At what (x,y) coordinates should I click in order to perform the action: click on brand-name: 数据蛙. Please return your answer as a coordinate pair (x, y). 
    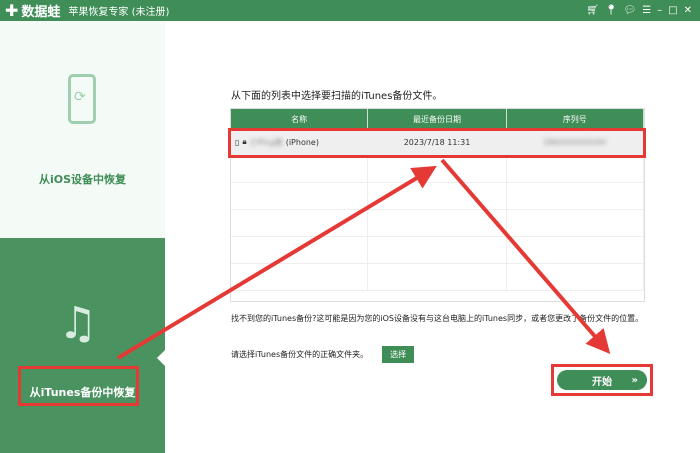
    Looking at the image, I should click on (41, 12).